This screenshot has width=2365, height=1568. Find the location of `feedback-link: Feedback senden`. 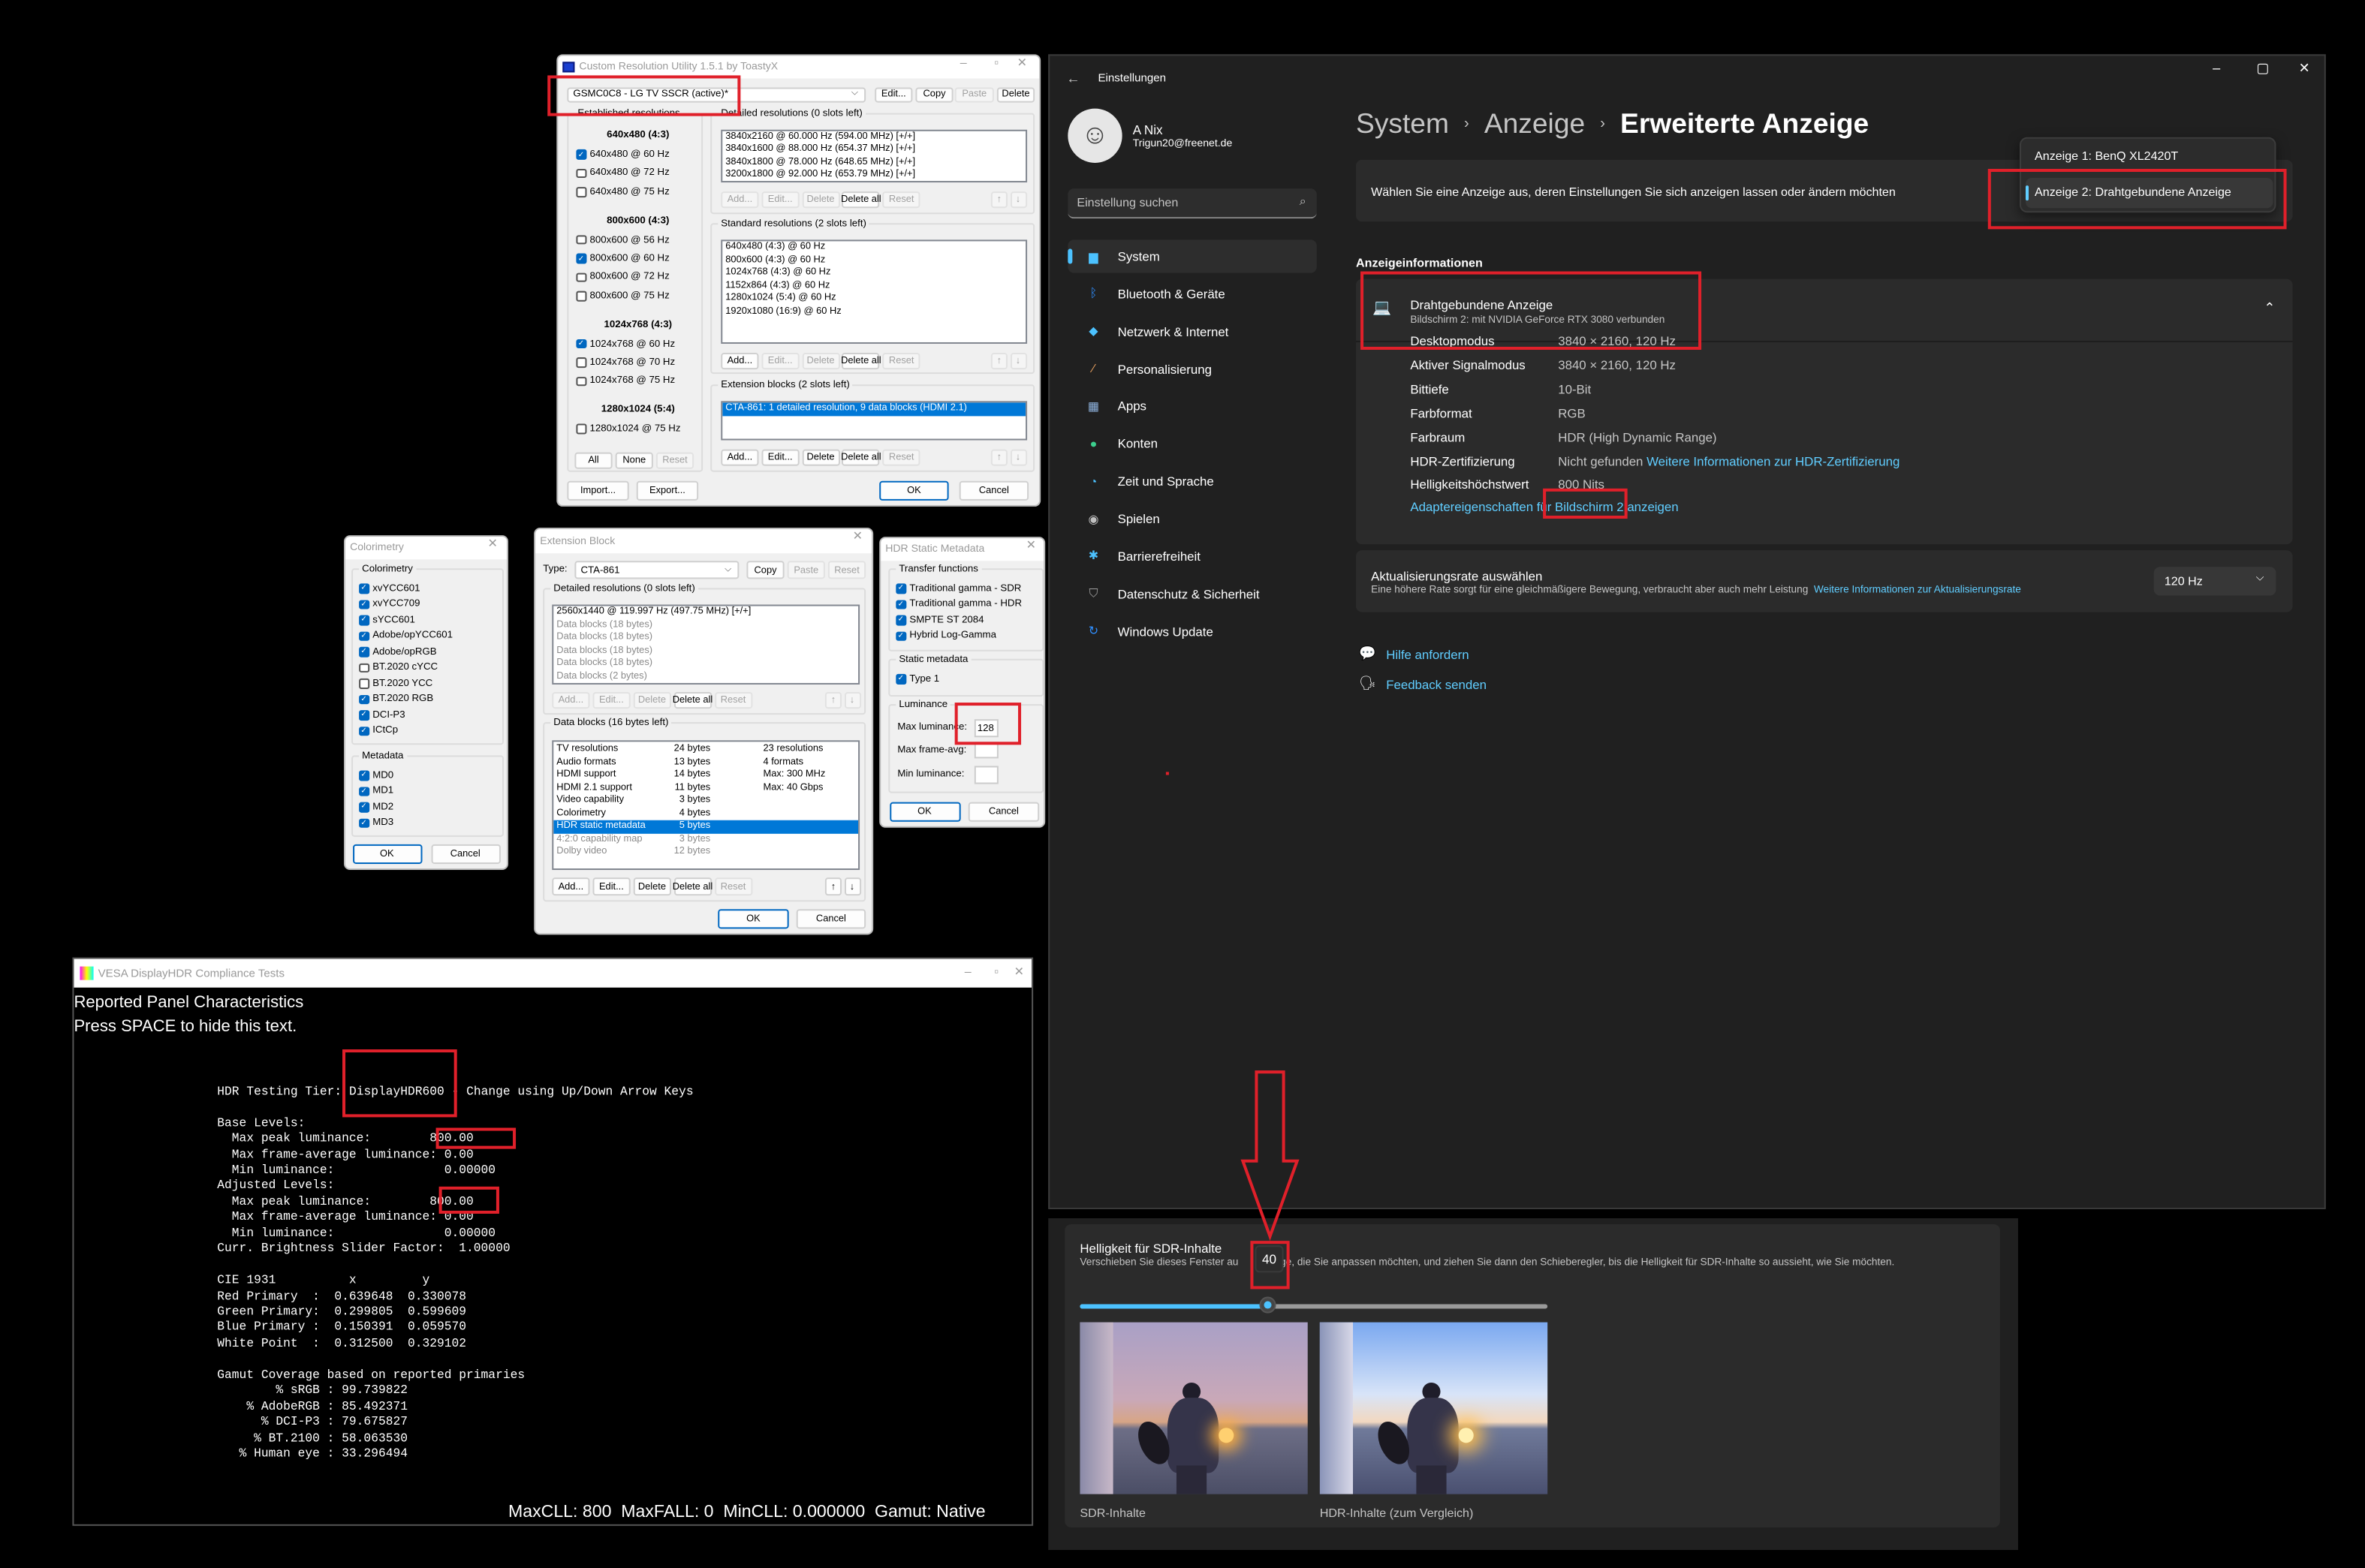

feedback-link: Feedback senden is located at coordinates (1436, 684).